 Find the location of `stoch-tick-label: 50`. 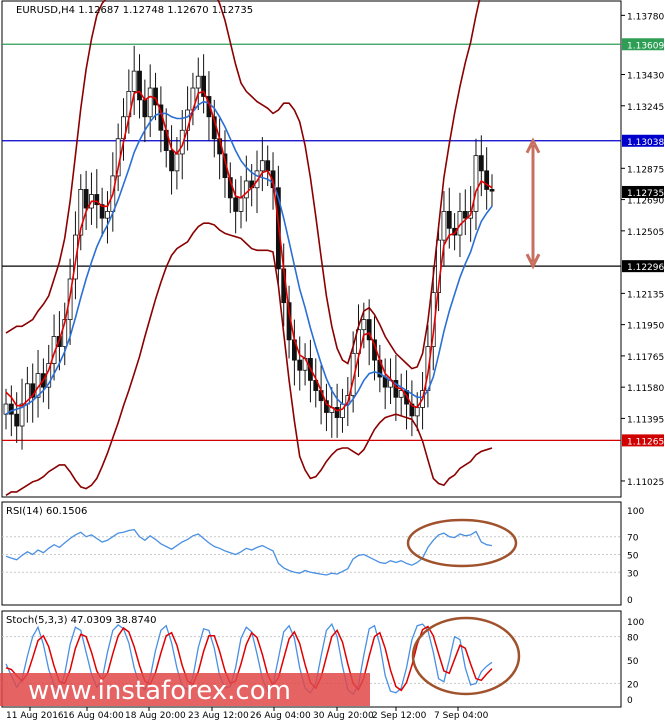

stoch-tick-label: 50 is located at coordinates (633, 662).